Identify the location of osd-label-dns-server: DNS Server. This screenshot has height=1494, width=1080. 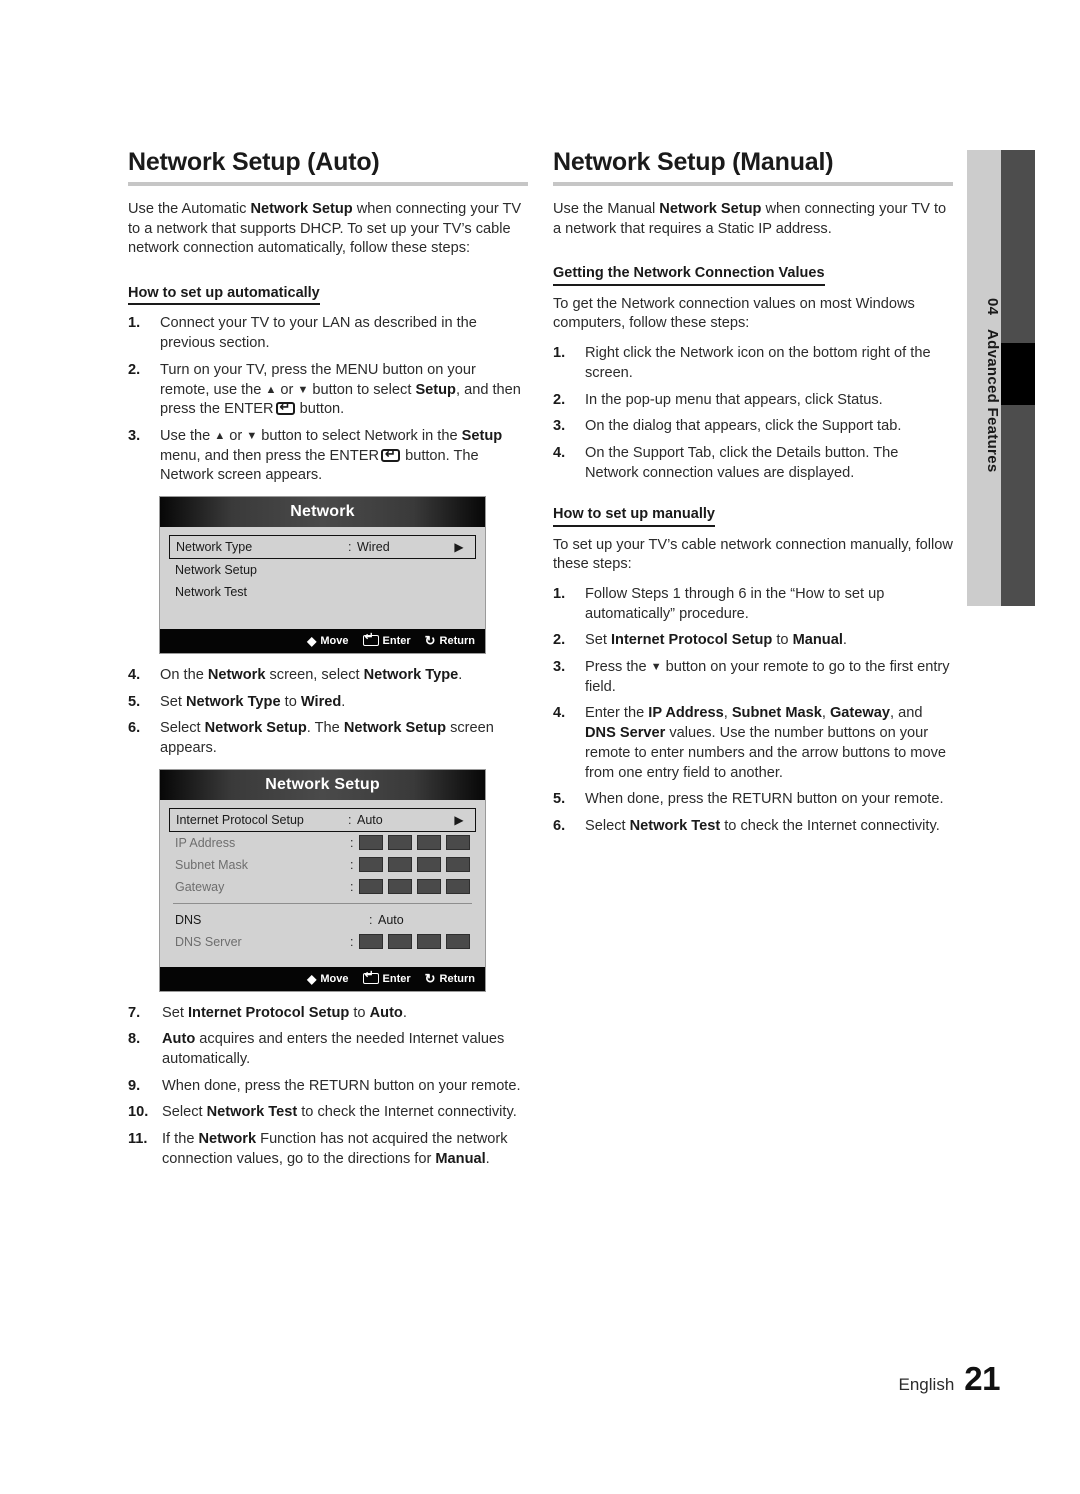
(208, 941).